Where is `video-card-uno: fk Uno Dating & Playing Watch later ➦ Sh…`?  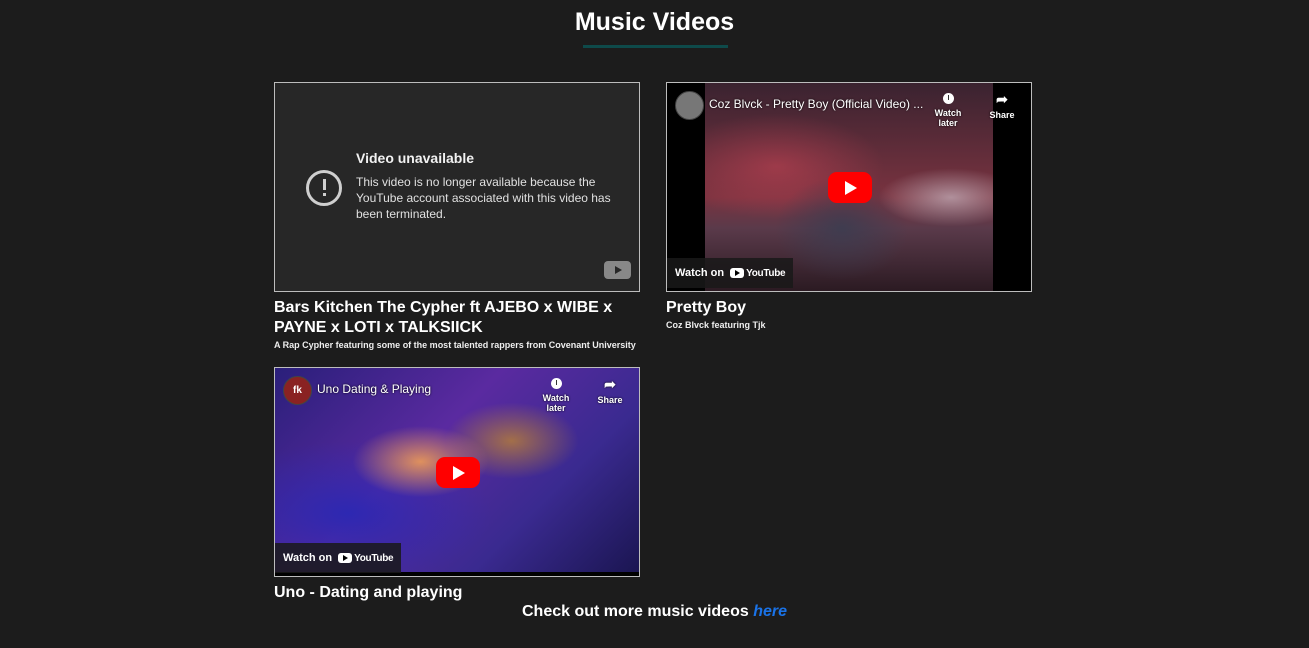
video-card-uno: fk Uno Dating & Playing Watch later ➦ Sh… is located at coordinates (457, 485).